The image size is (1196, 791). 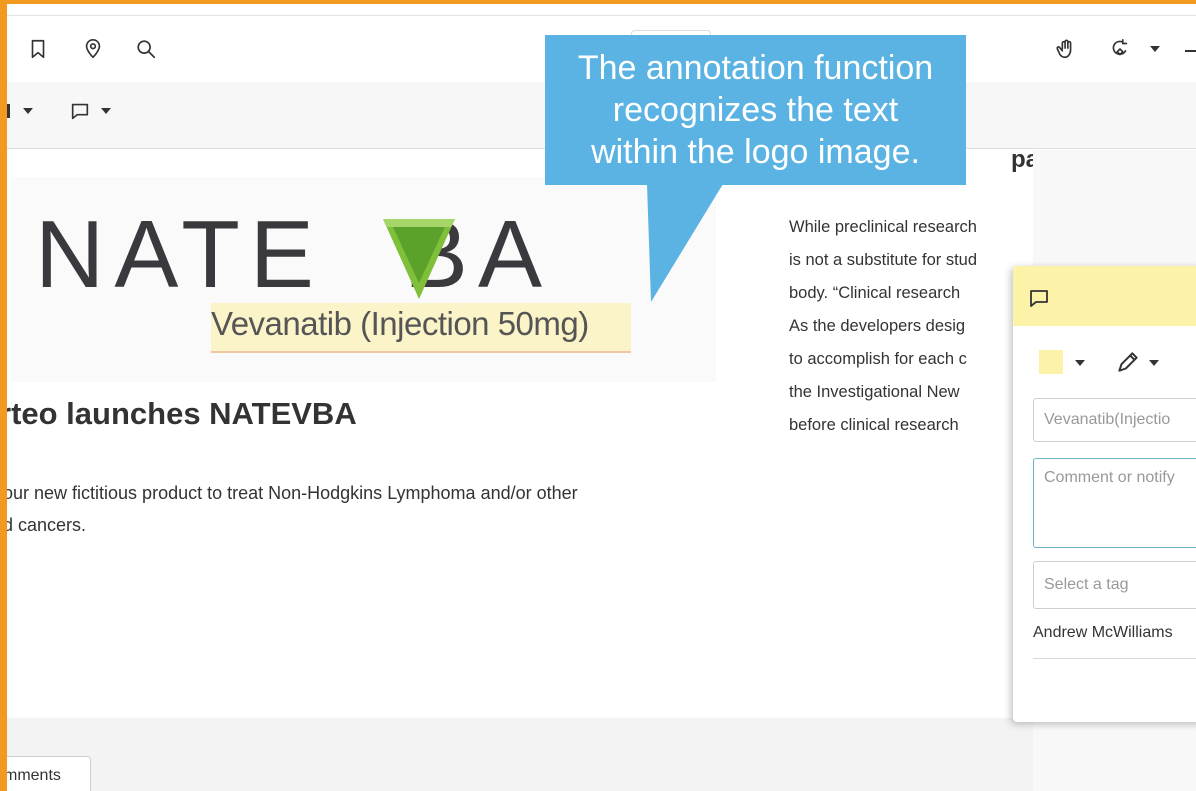 What do you see at coordinates (685, 243) in the screenshot?
I see `callout-pointer` at bounding box center [685, 243].